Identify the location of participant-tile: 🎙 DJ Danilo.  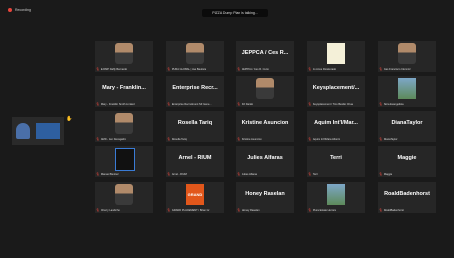
(265, 91).